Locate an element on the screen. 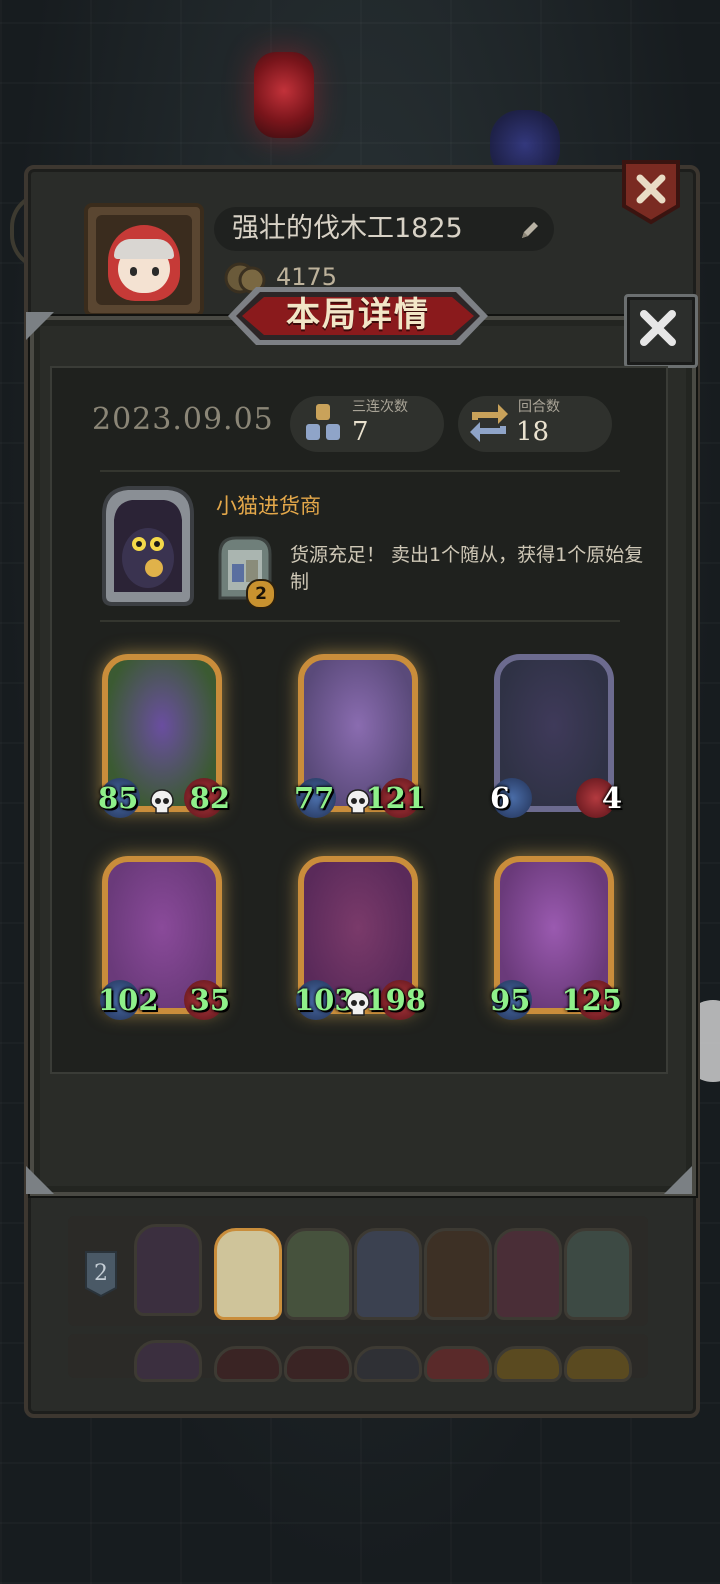  minion-attack: 85 is located at coordinates (118, 798).